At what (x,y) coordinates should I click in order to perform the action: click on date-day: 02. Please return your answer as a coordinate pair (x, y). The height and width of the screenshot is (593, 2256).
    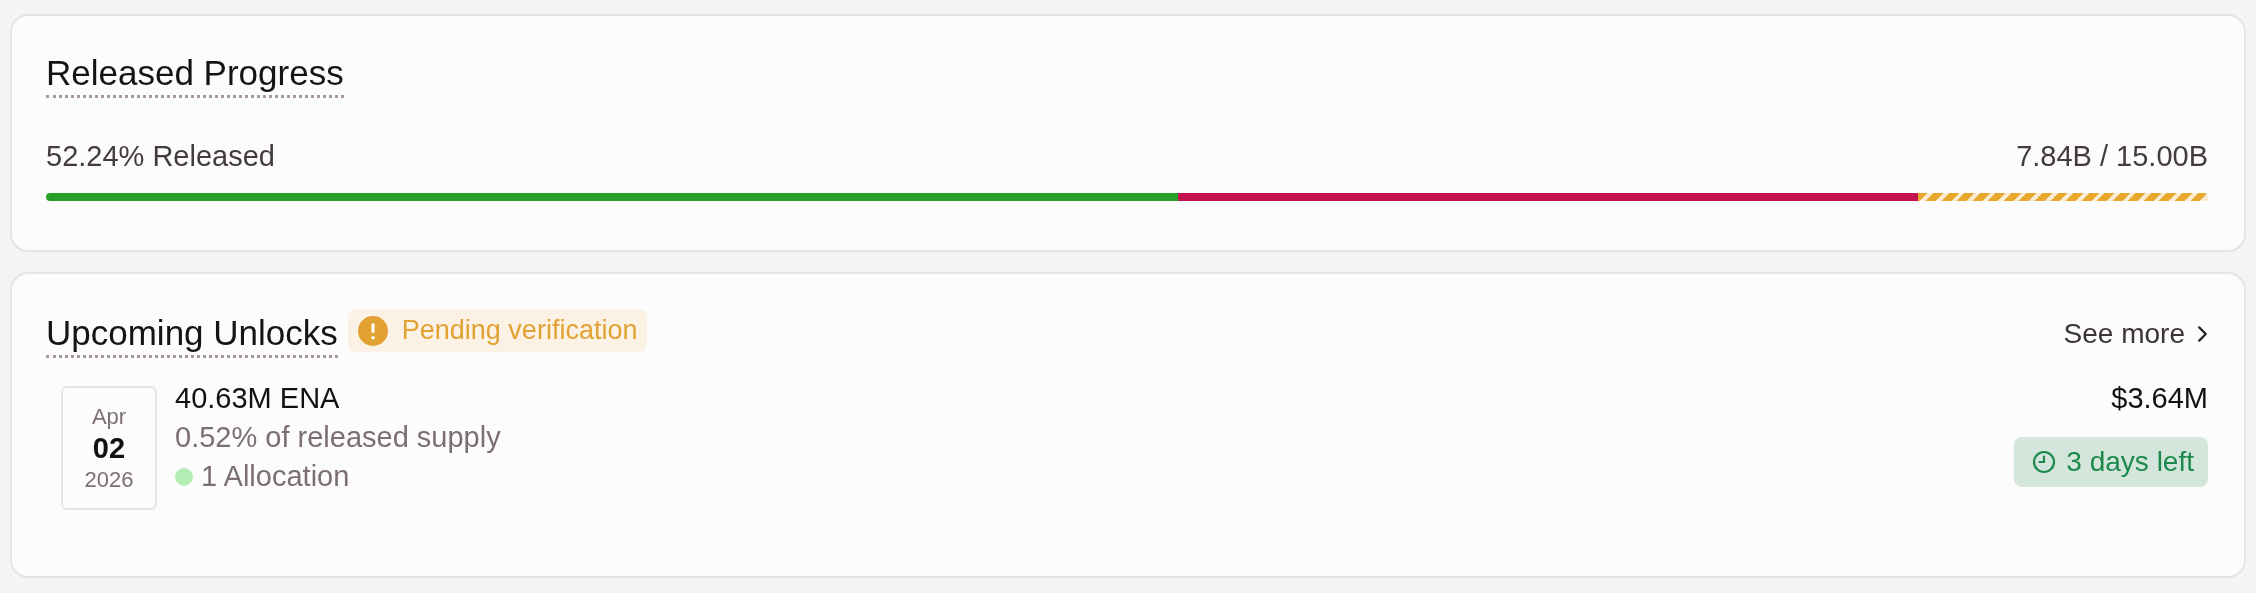
    Looking at the image, I should click on (109, 448).